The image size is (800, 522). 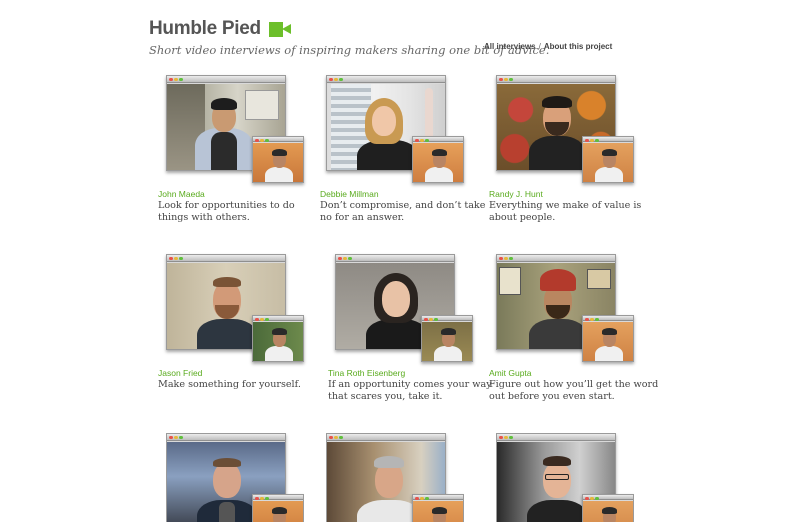 I want to click on interviewee-name: Debbie Millman, so click(x=349, y=194).